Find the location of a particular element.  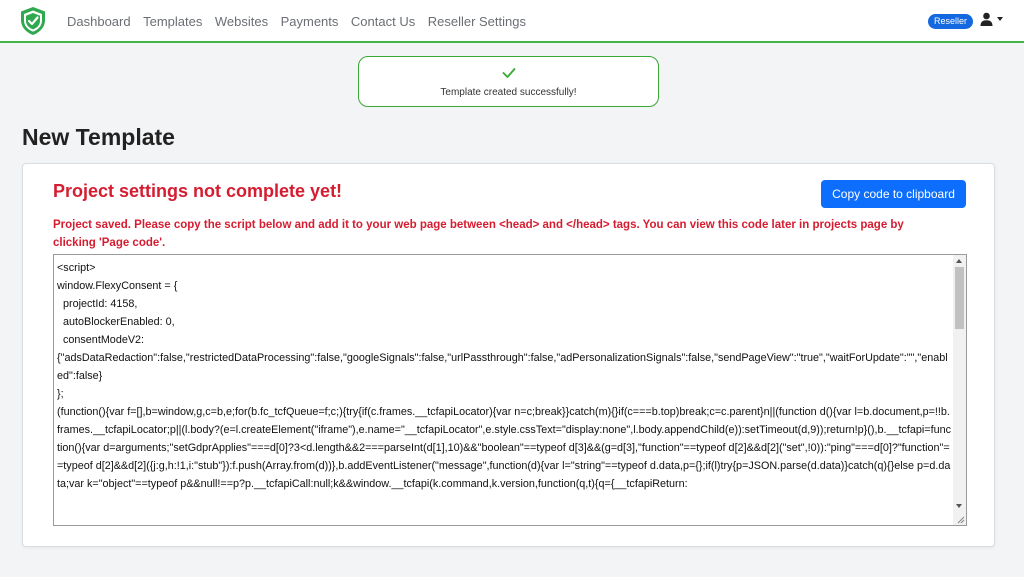

copy-code-button: Copy code to clipboard is located at coordinates (893, 194).